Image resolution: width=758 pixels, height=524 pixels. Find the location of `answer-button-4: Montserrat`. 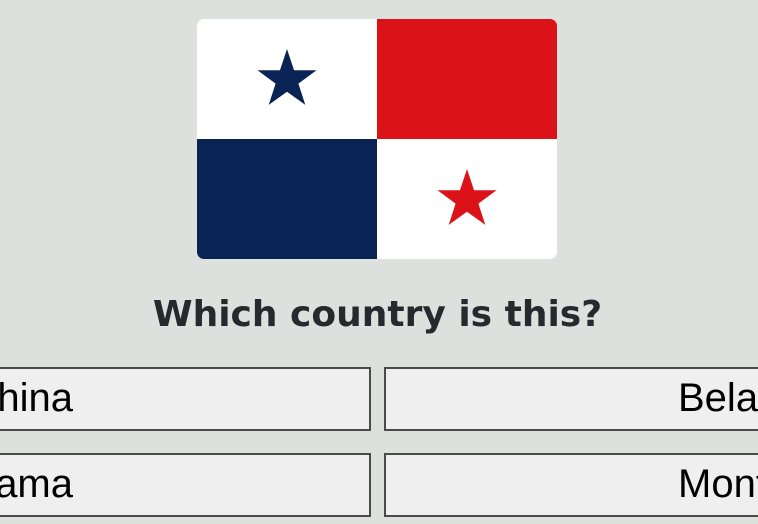

answer-button-4: Montserrat is located at coordinates (571, 485).